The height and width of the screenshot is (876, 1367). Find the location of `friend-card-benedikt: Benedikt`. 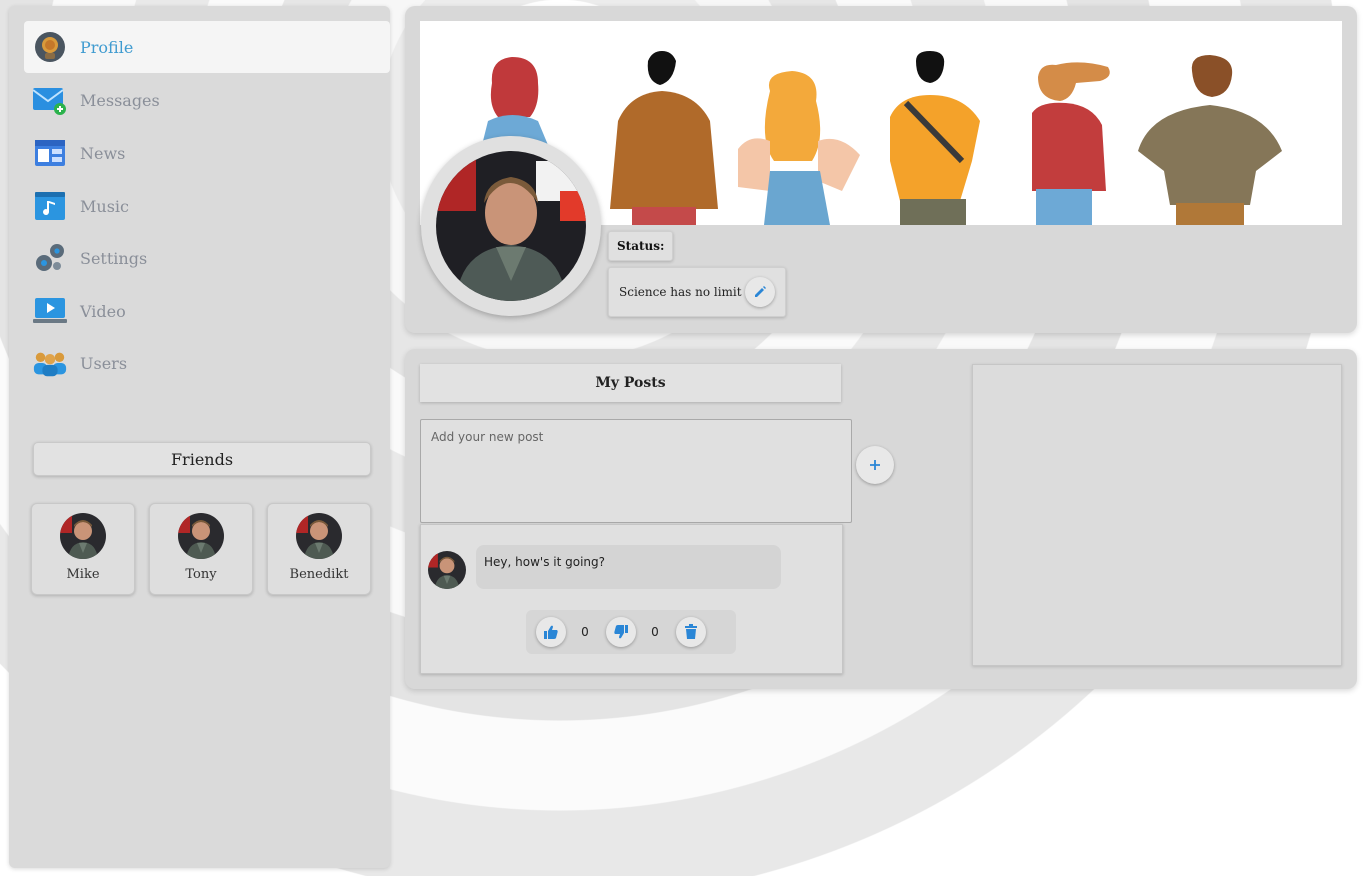

friend-card-benedikt: Benedikt is located at coordinates (319, 549).